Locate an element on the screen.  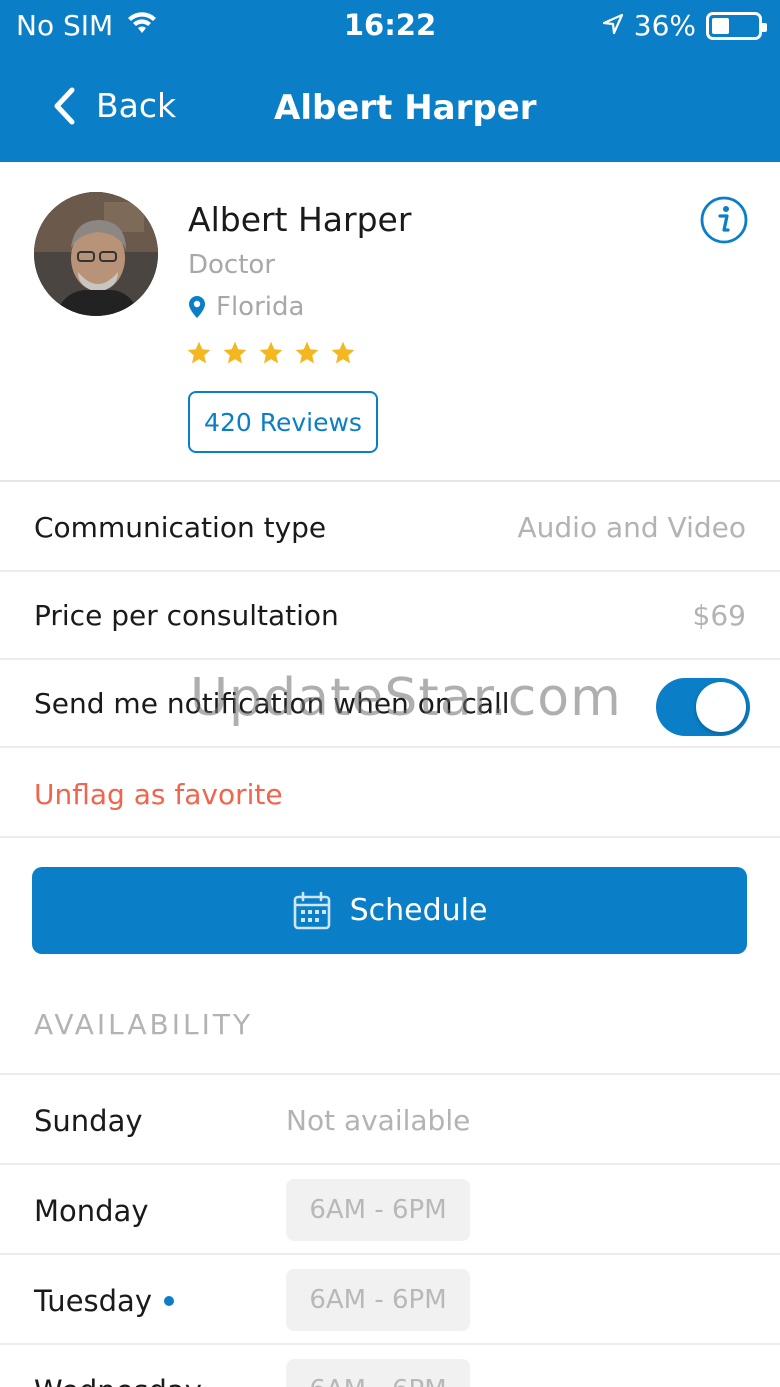
doctor-location: Florida is located at coordinates (246, 307).